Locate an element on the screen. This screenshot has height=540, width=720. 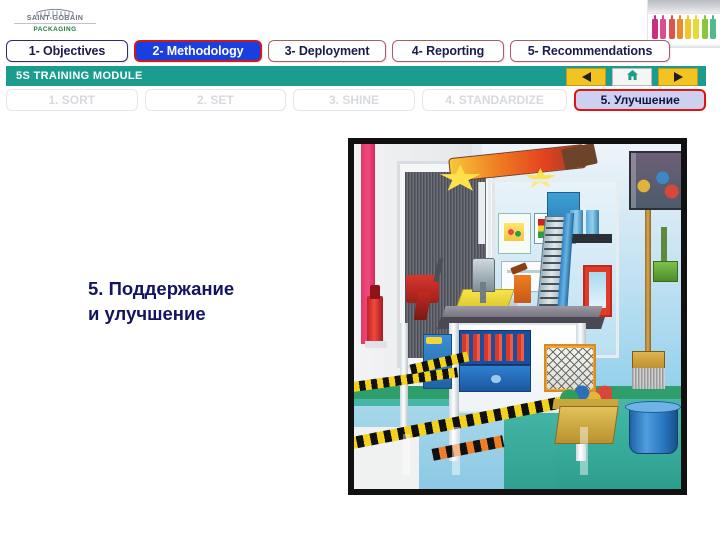
tab-methodology: 2- Methodology is located at coordinates (198, 51).